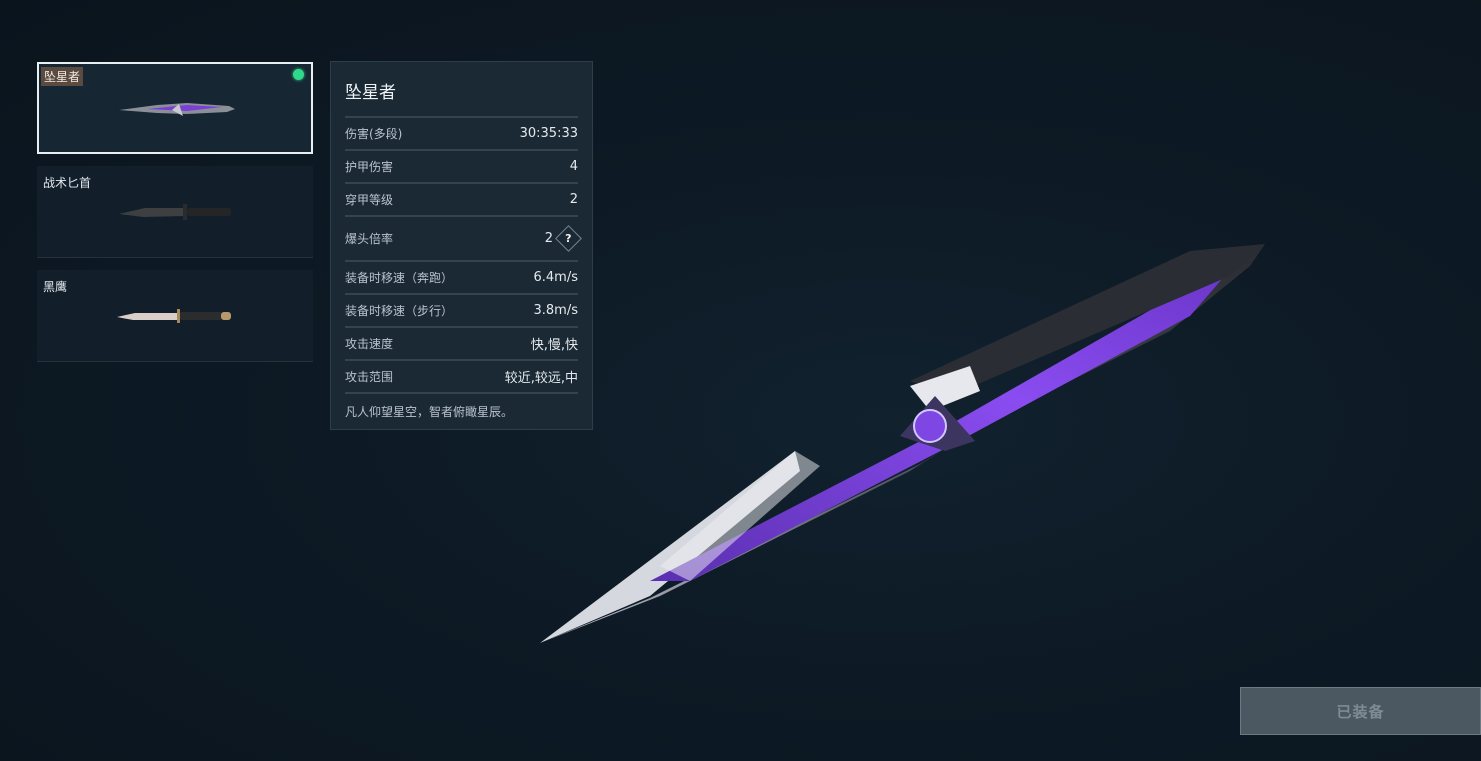 This screenshot has height=761, width=1481. Describe the element at coordinates (369, 200) in the screenshot. I see `stat-label: 穿甲等级` at that location.